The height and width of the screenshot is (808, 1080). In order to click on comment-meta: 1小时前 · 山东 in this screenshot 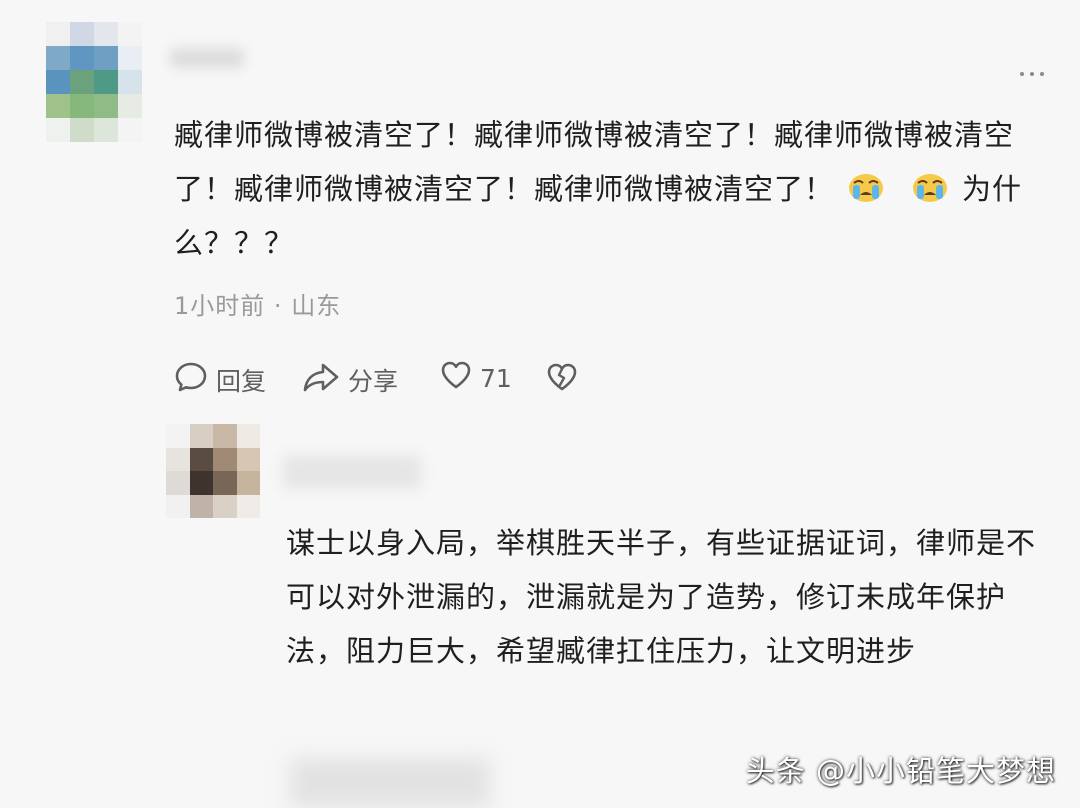, I will do `click(257, 303)`.